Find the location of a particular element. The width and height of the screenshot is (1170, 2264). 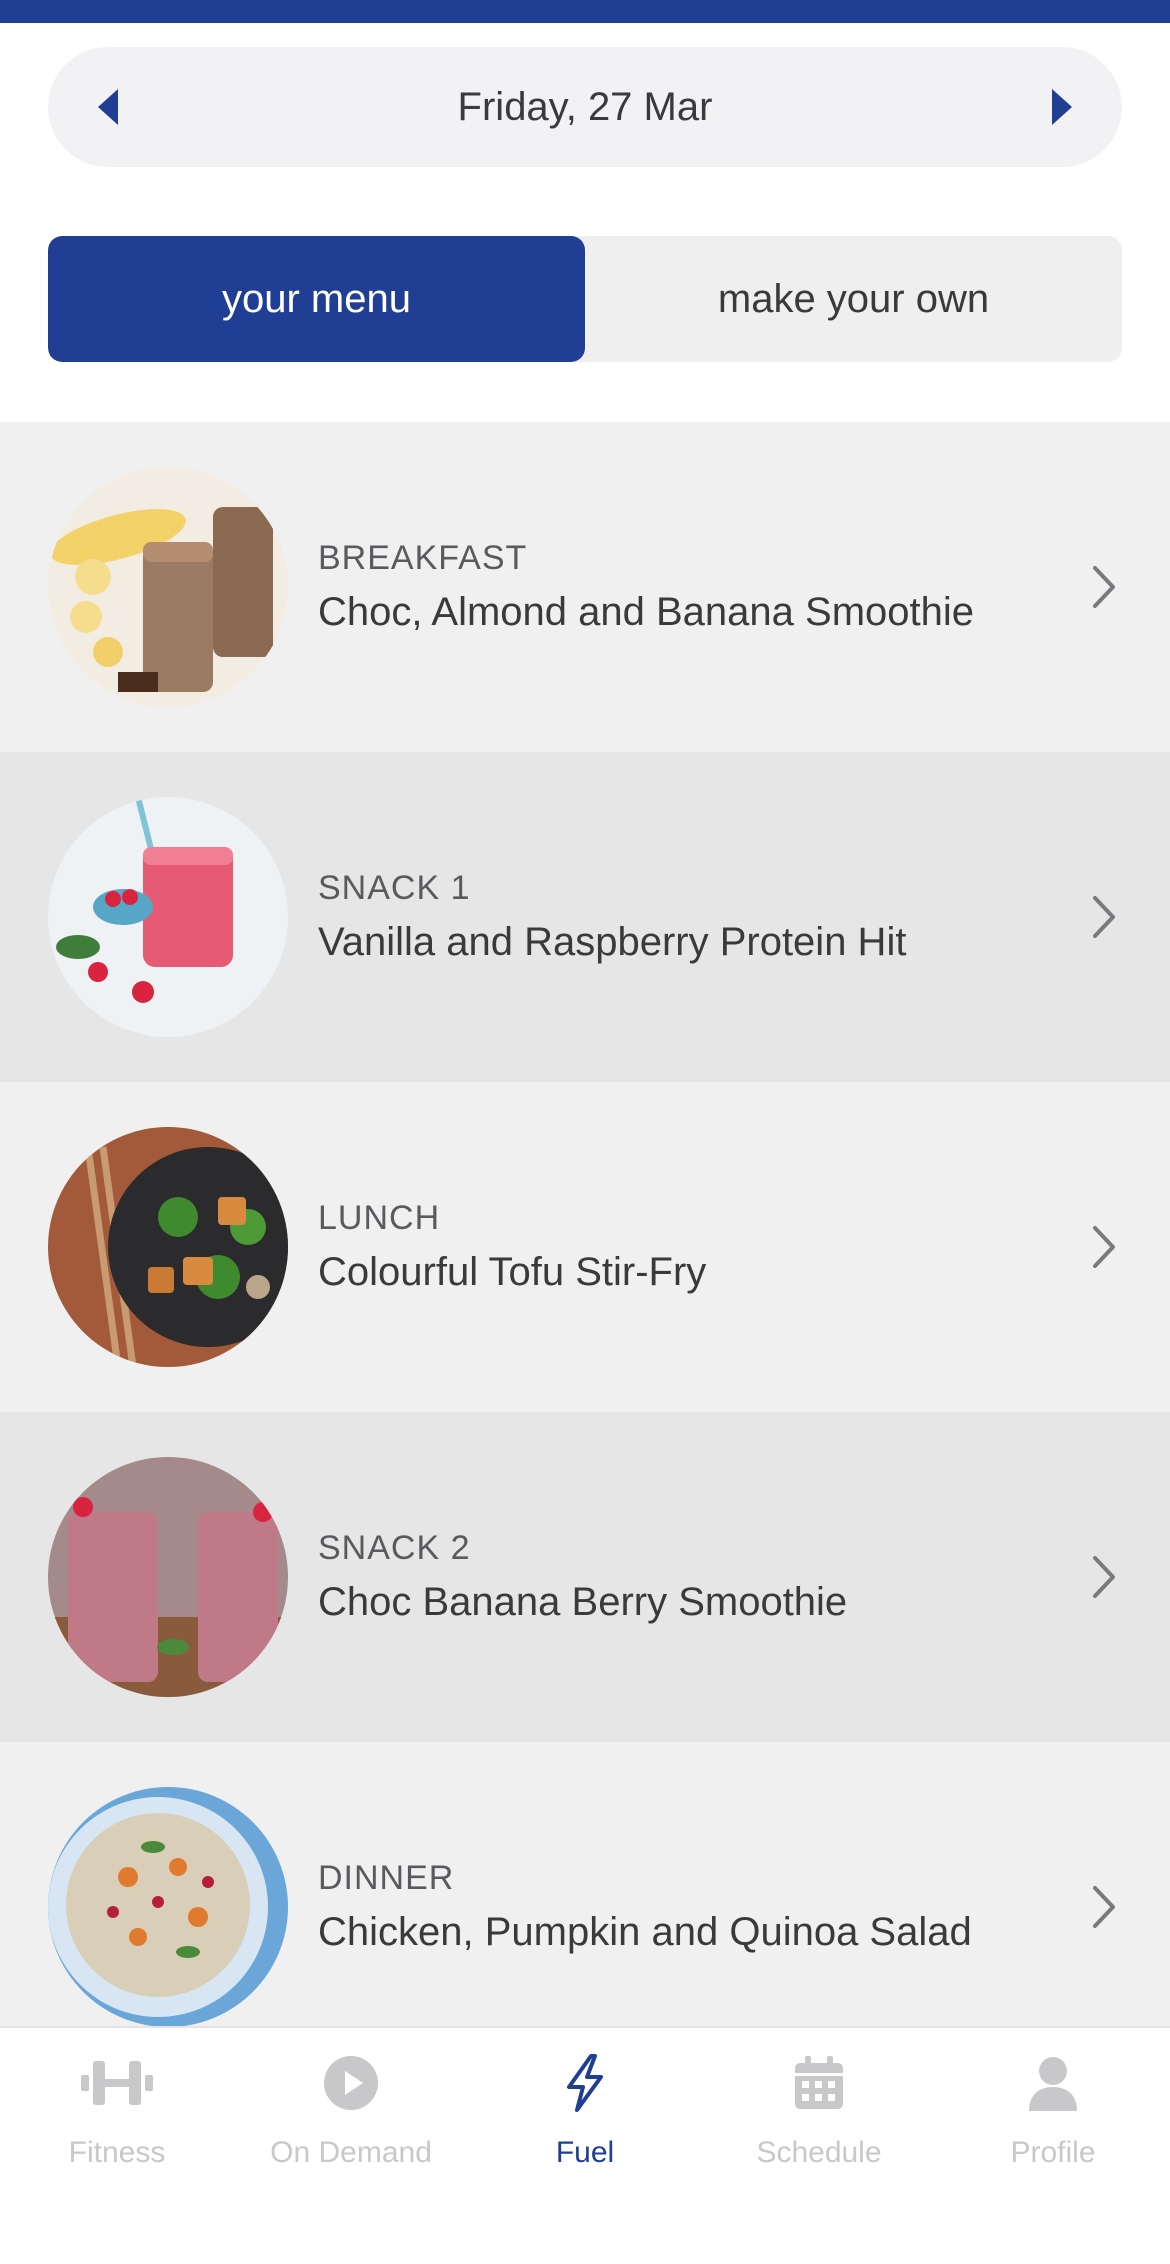

tab-on-demand: On Demand is located at coordinates (351, 2146).